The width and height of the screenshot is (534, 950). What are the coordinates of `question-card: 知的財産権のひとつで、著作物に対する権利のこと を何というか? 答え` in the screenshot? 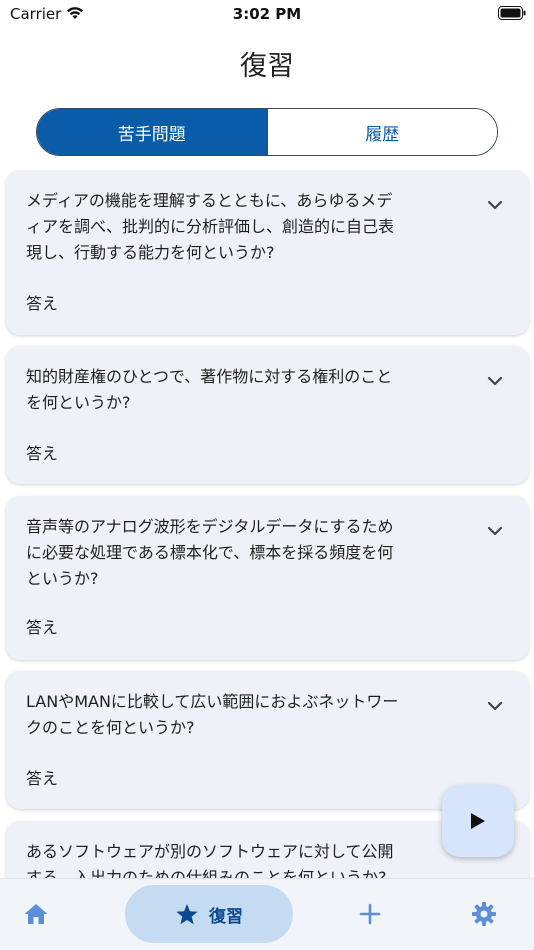 It's located at (267, 415).